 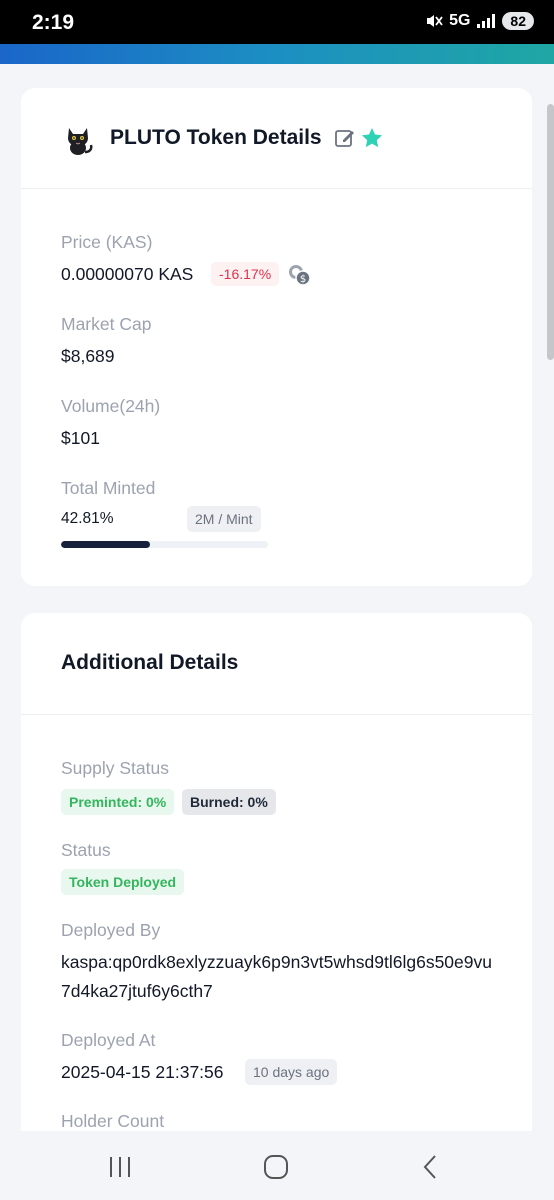 I want to click on status-badge: Token Deployed, so click(x=123, y=882).